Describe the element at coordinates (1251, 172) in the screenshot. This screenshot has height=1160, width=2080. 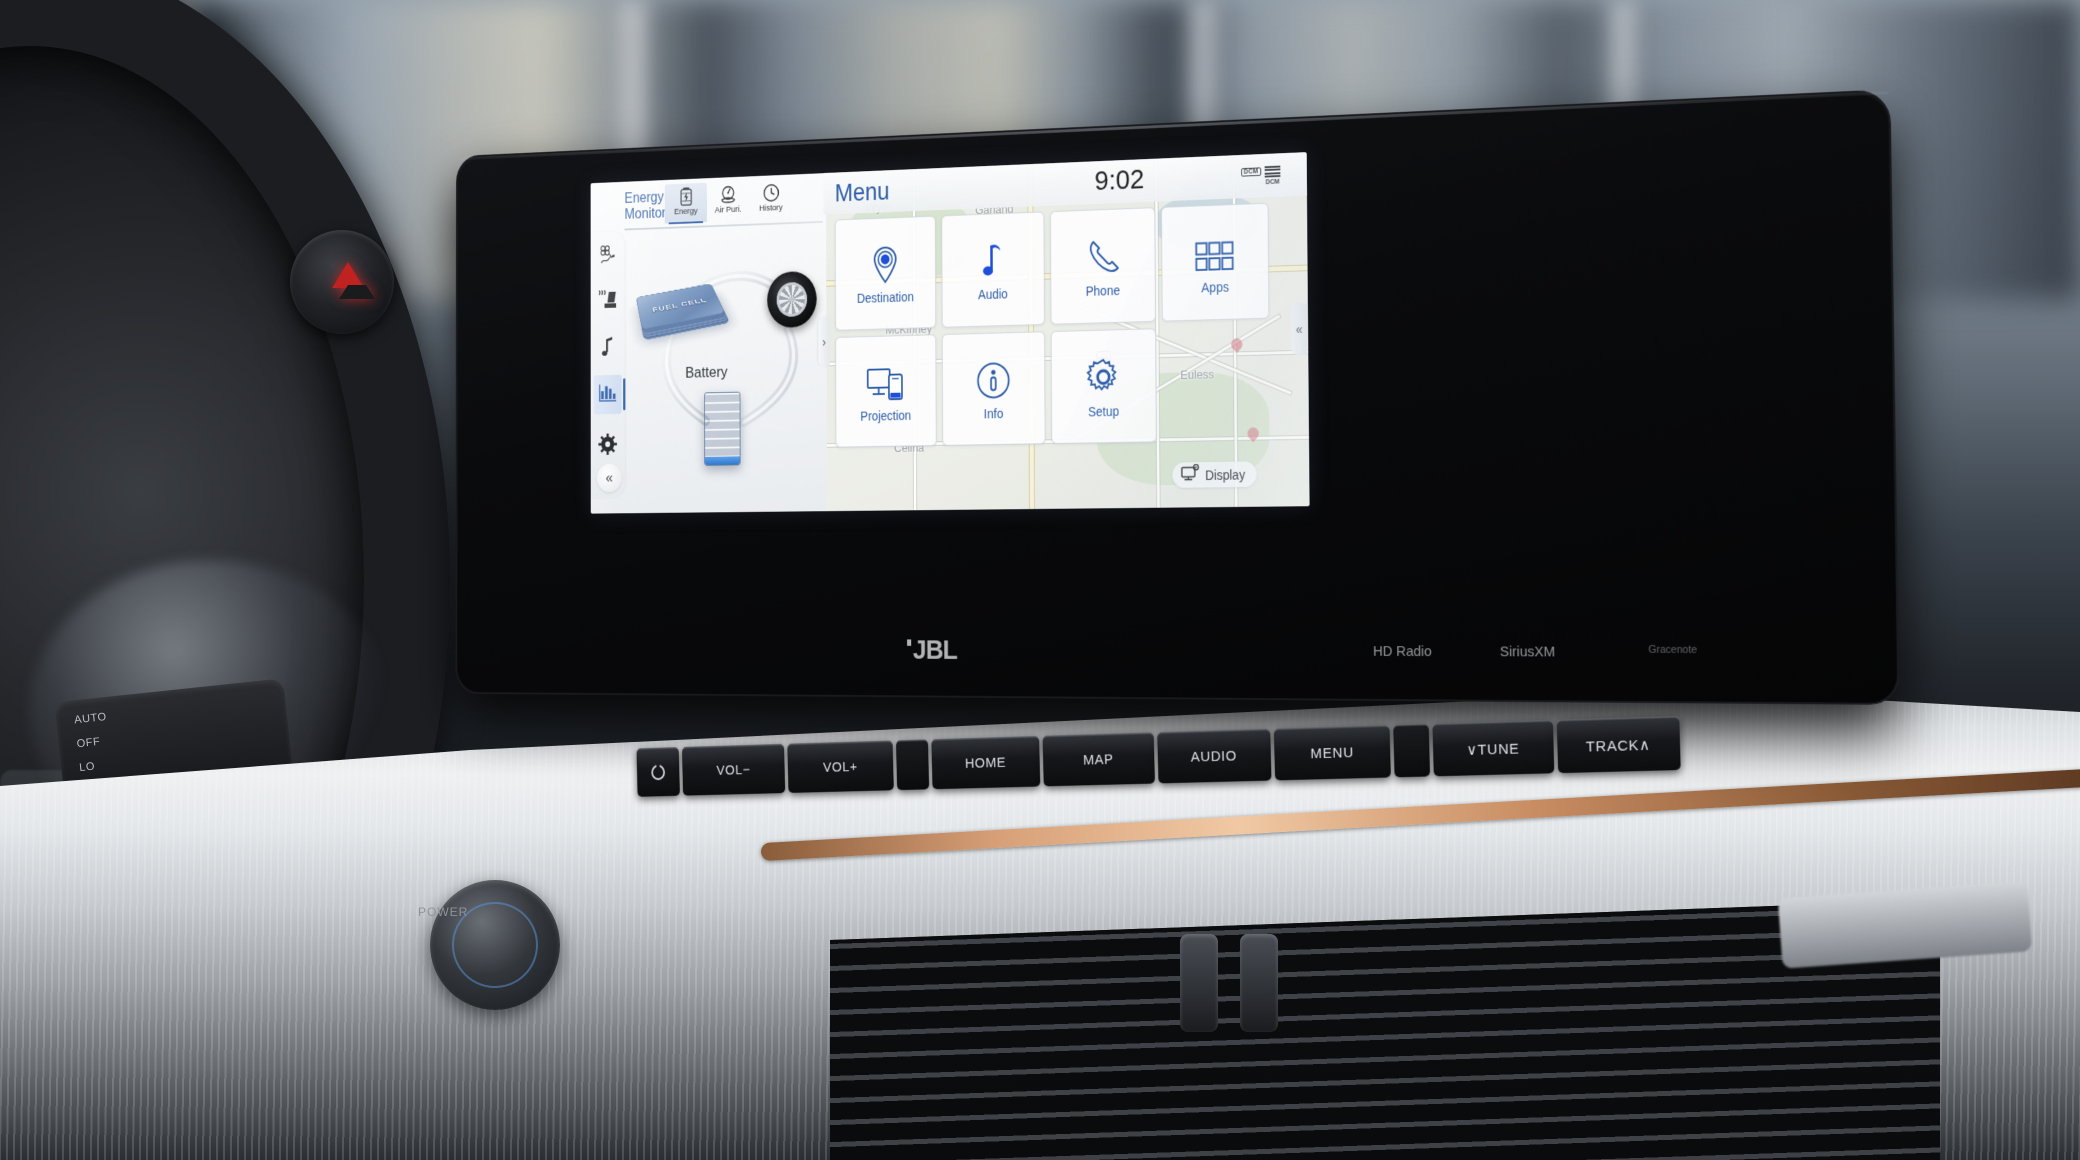
I see `dcm-badge: DCM` at that location.